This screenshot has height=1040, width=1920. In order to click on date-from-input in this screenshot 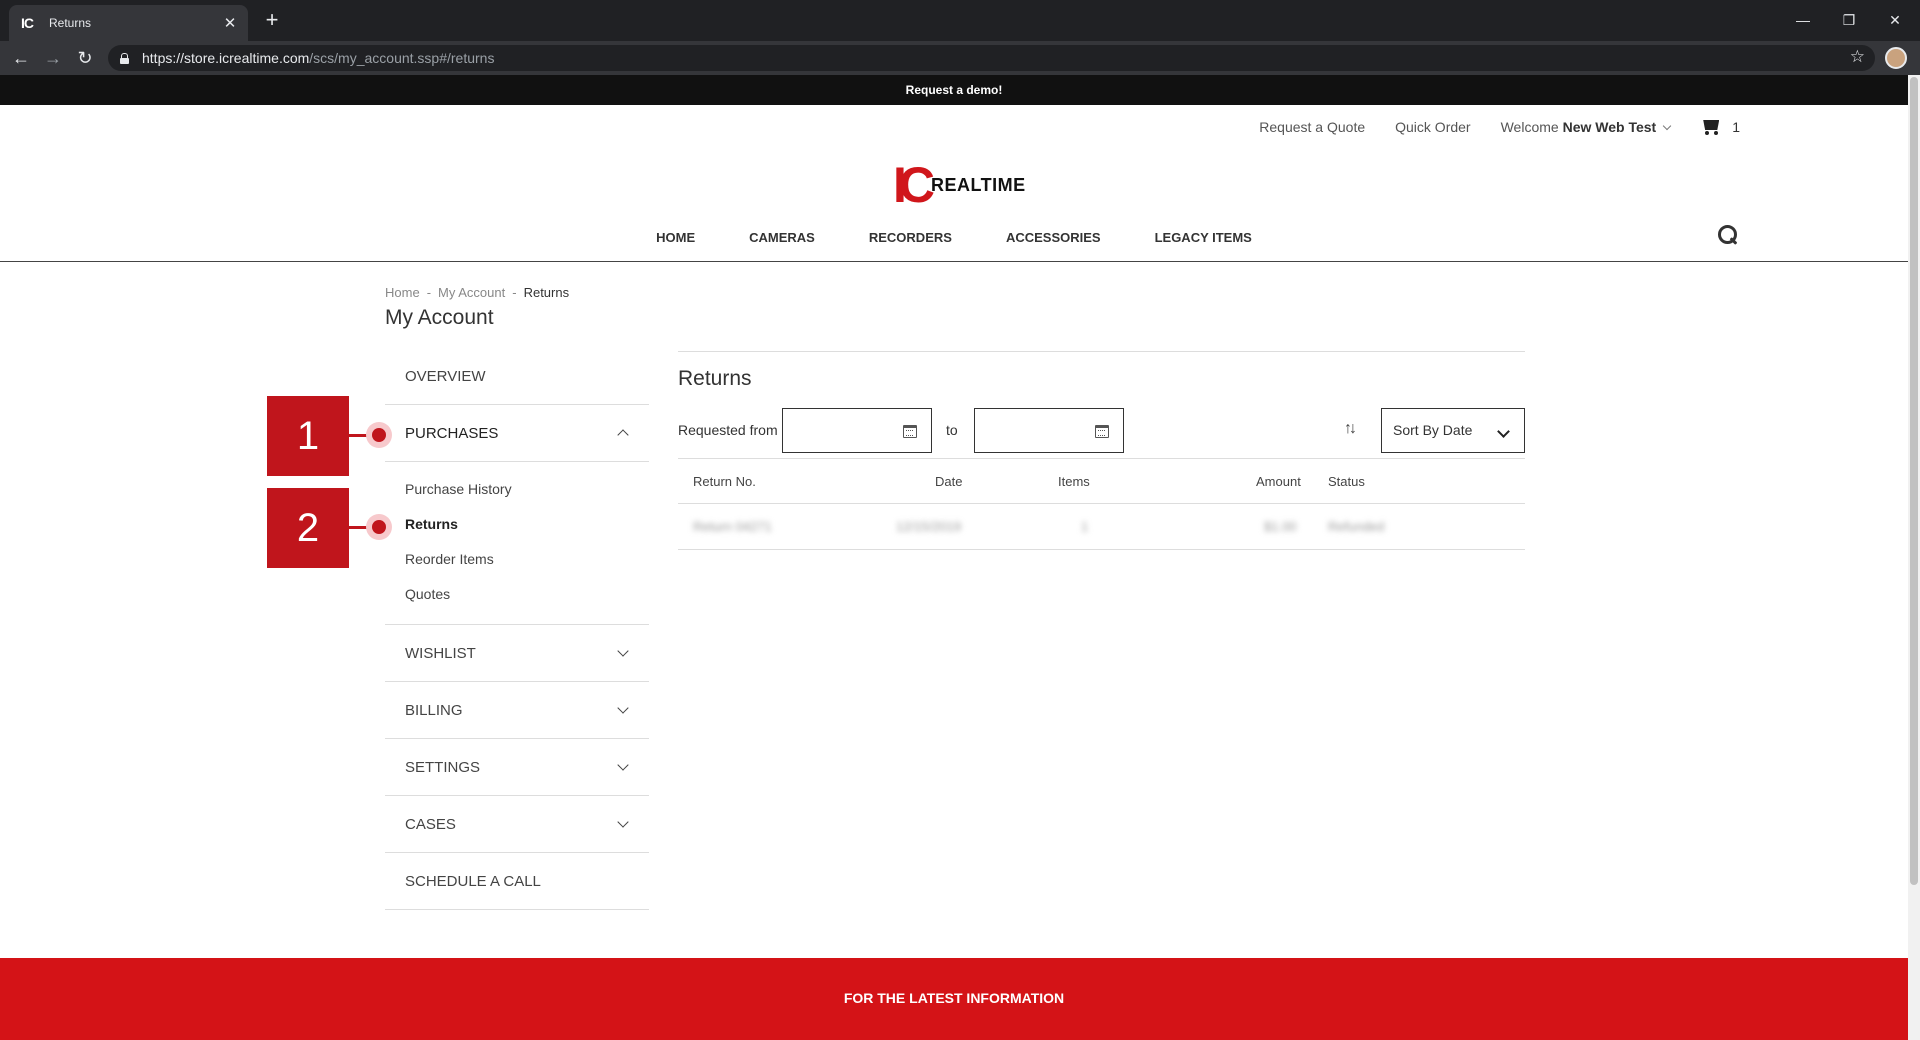, I will do `click(857, 430)`.